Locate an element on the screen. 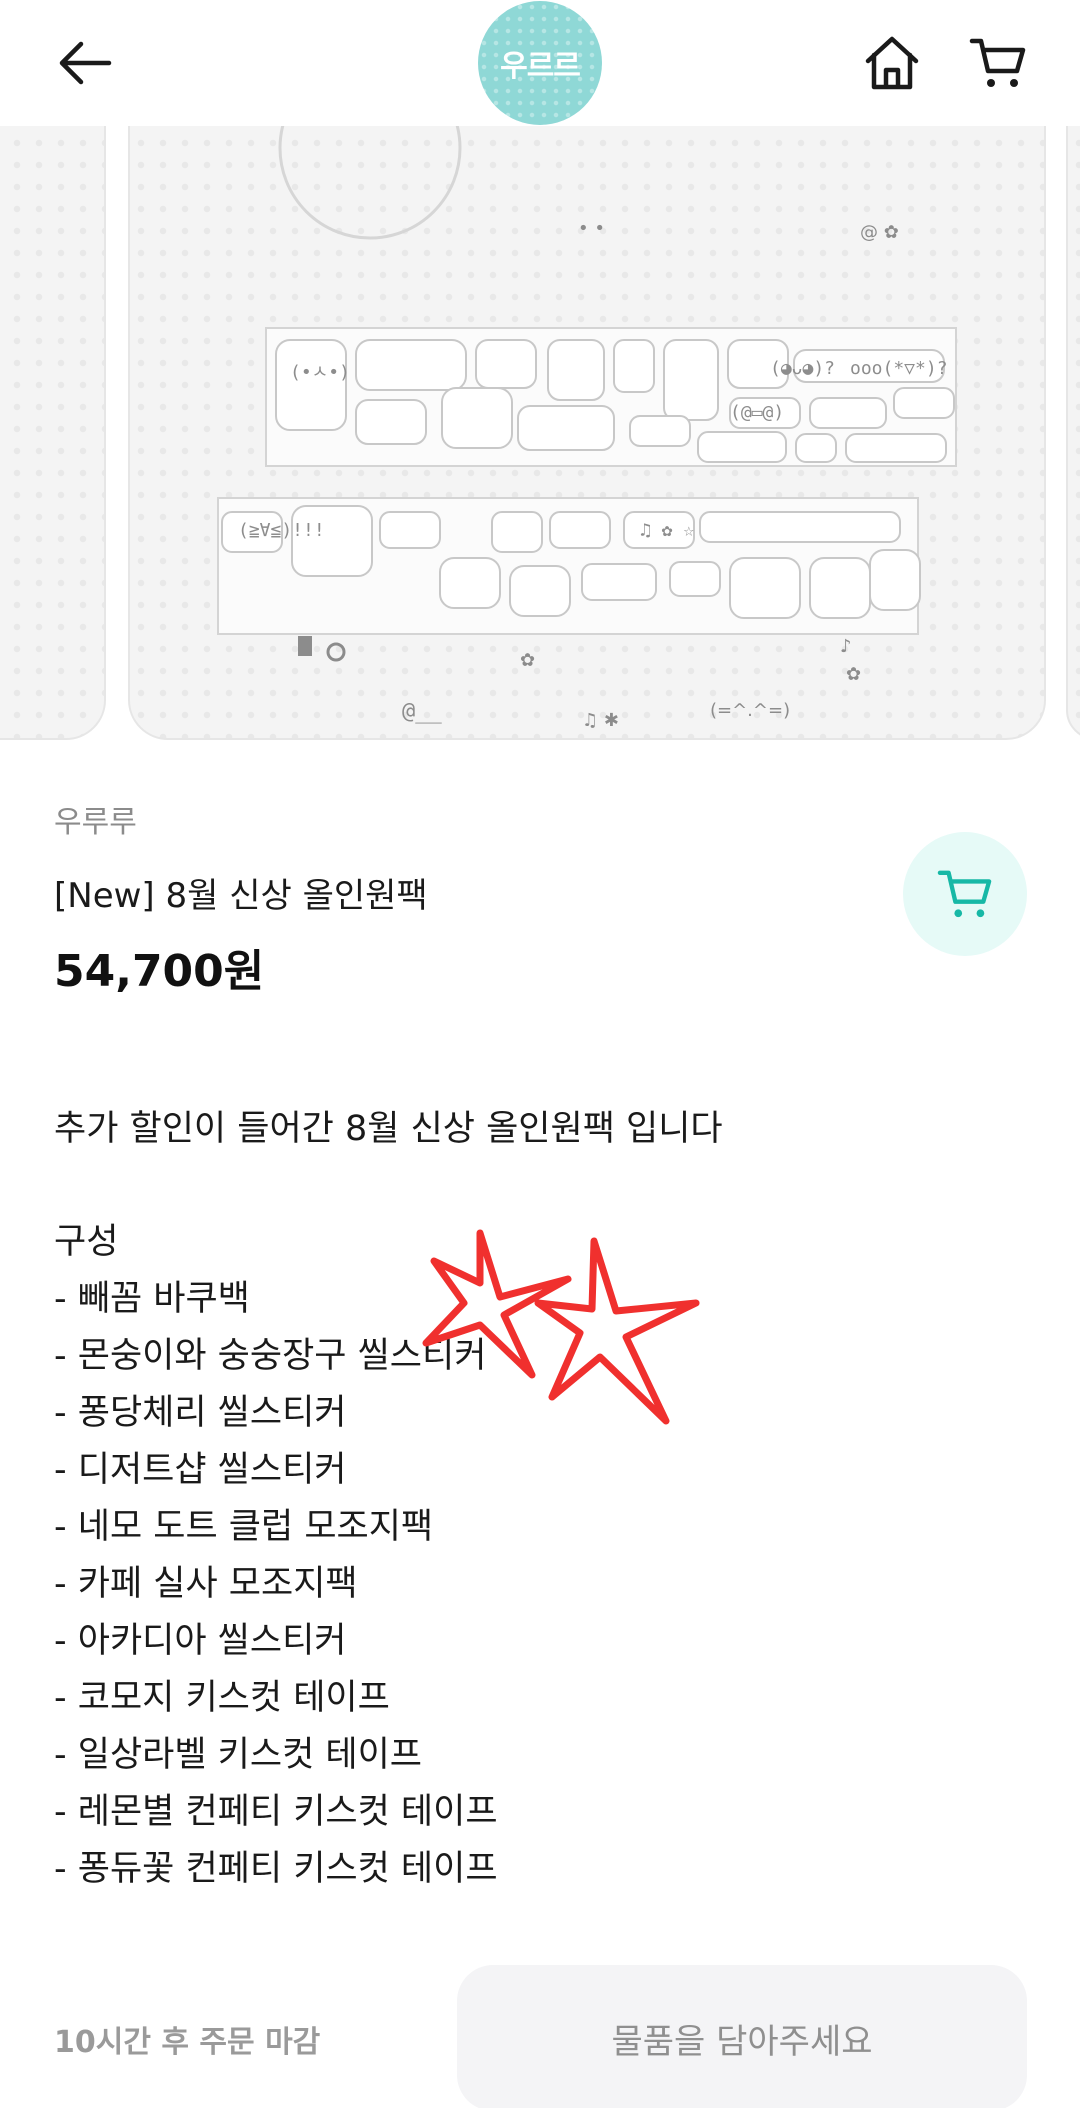  product-title: [New] 8월 신상 올인원팩 is located at coordinates (241, 896).